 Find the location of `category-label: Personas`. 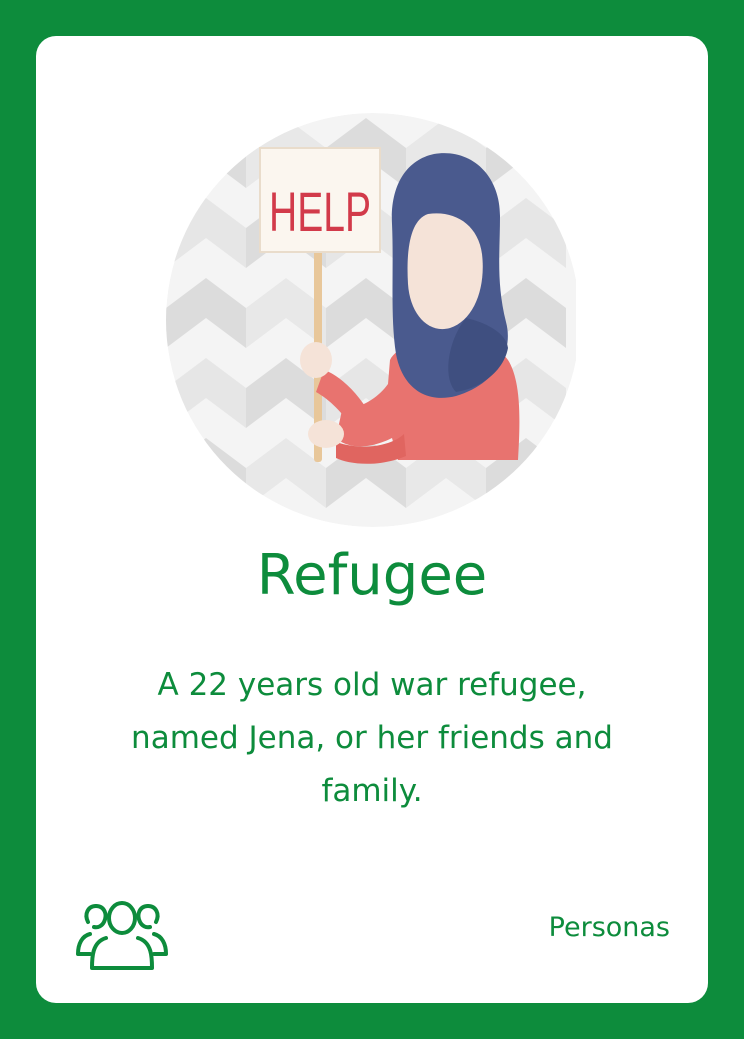

category-label: Personas is located at coordinates (609, 927).